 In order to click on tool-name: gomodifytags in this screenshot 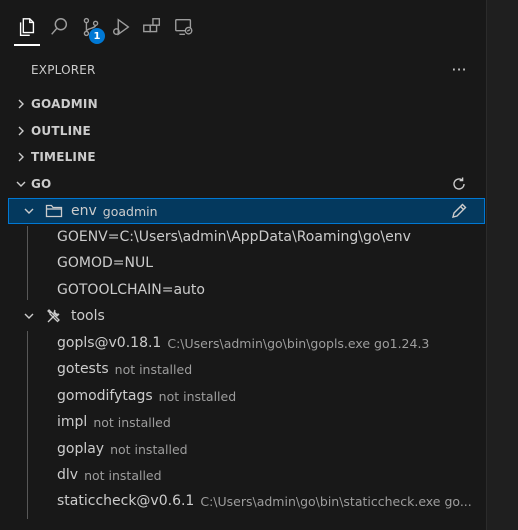, I will do `click(105, 396)`.